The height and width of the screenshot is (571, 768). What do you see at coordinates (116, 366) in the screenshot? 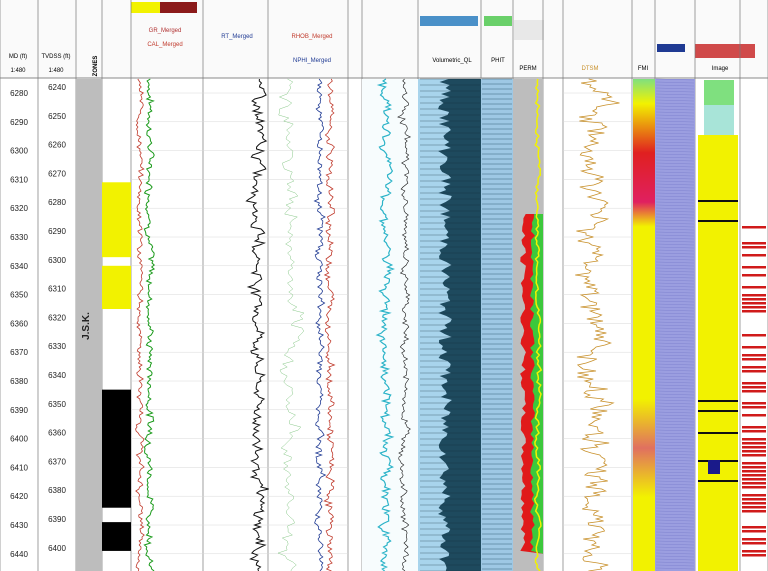
I see `lithology-blocks` at bounding box center [116, 366].